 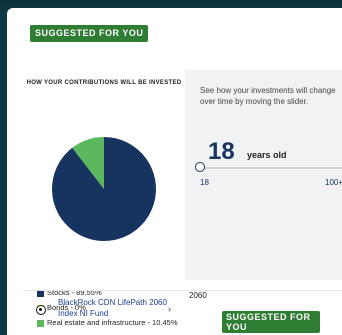 What do you see at coordinates (41, 310) in the screenshot?
I see `fund-radio-button` at bounding box center [41, 310].